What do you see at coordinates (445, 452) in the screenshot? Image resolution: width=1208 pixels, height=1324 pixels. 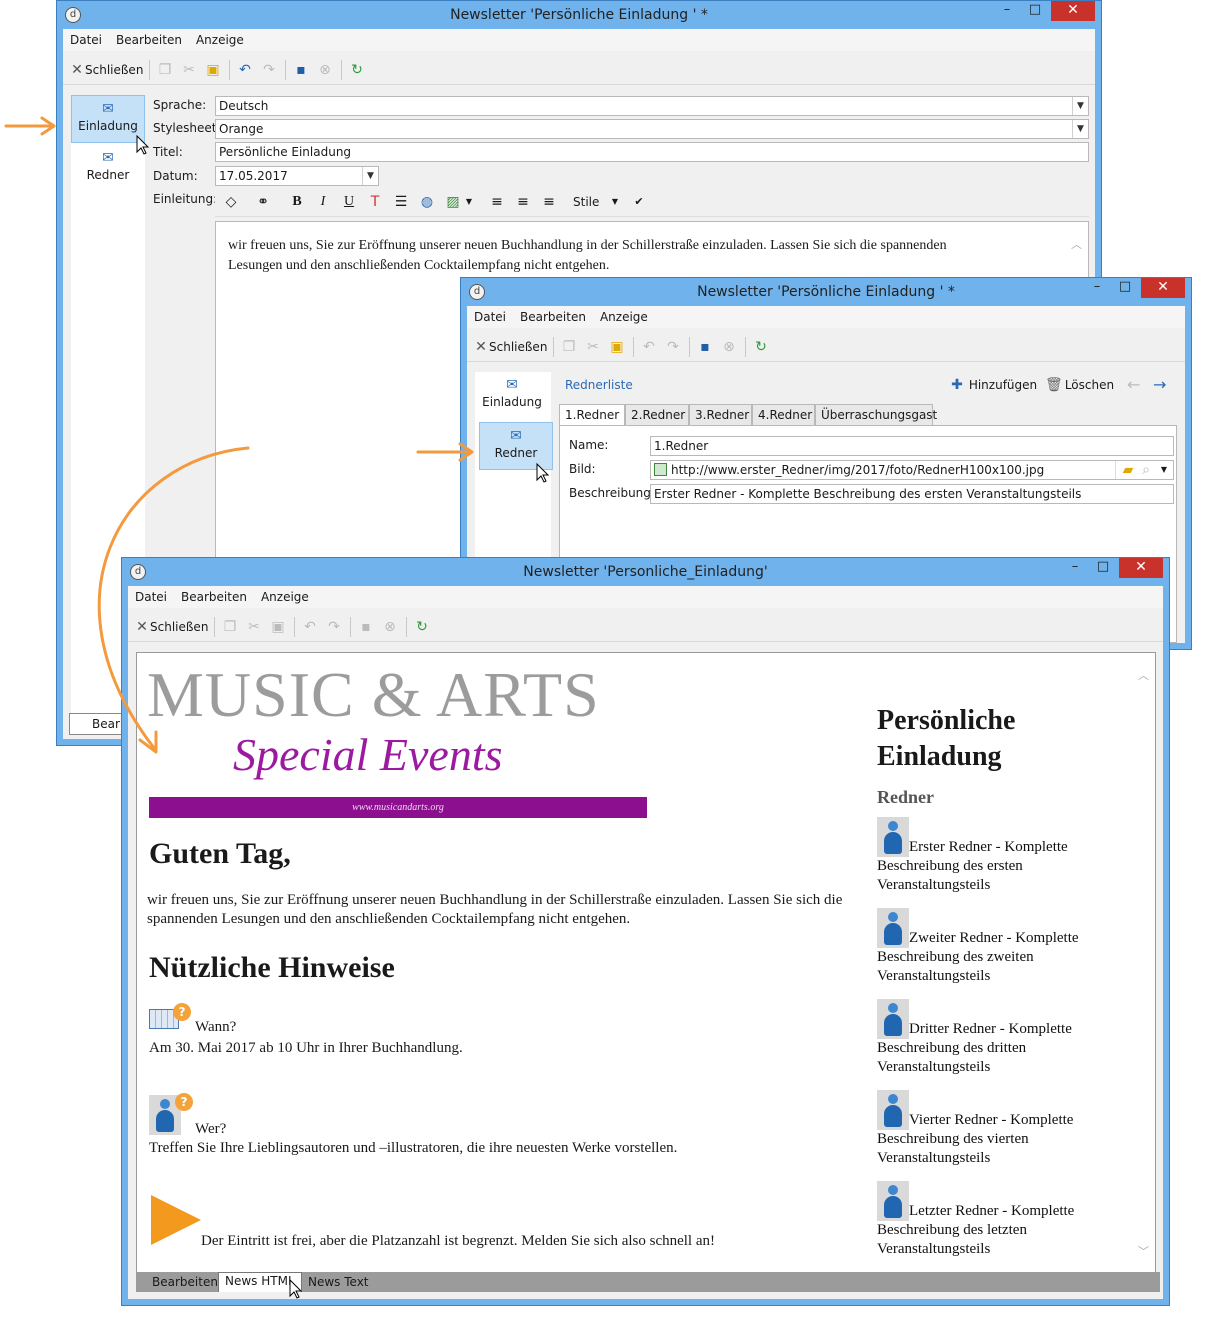 I see `arrow-to-redner` at bounding box center [445, 452].